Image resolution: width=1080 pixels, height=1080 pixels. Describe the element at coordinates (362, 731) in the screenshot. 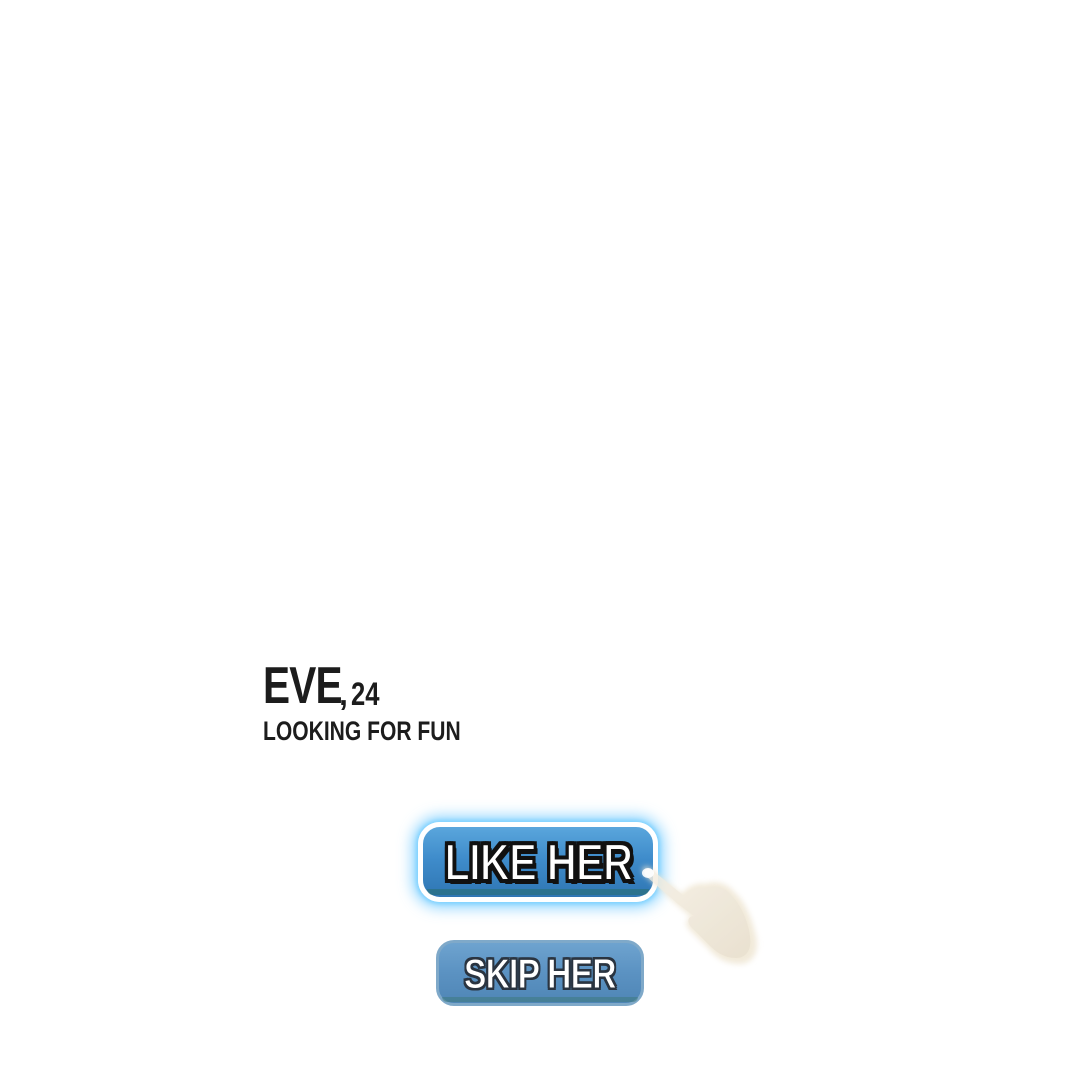

I see `profile-tagline: LOOKING FOR FUN` at that location.